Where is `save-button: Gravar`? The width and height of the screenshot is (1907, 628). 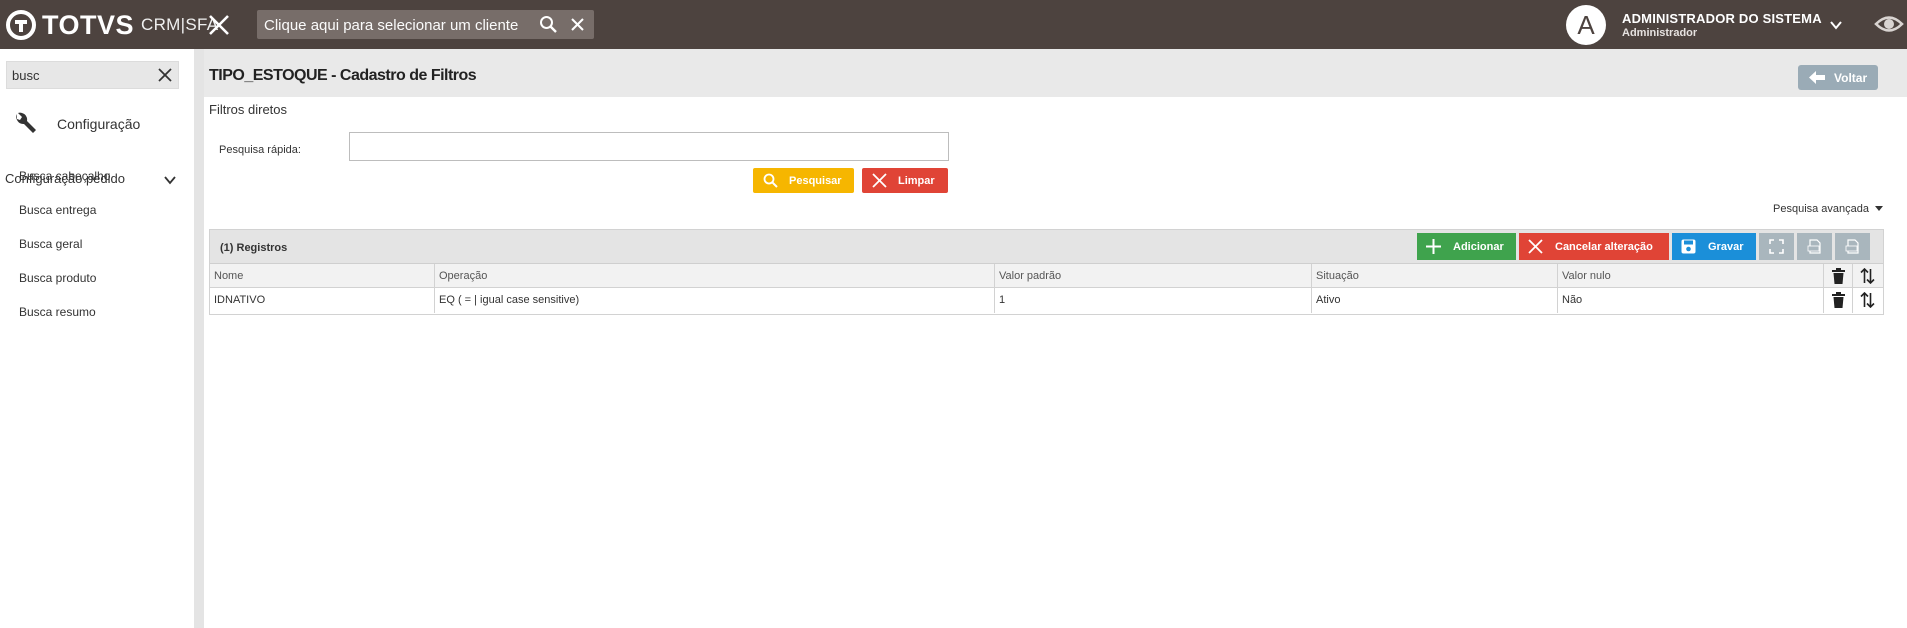
save-button: Gravar is located at coordinates (1714, 246).